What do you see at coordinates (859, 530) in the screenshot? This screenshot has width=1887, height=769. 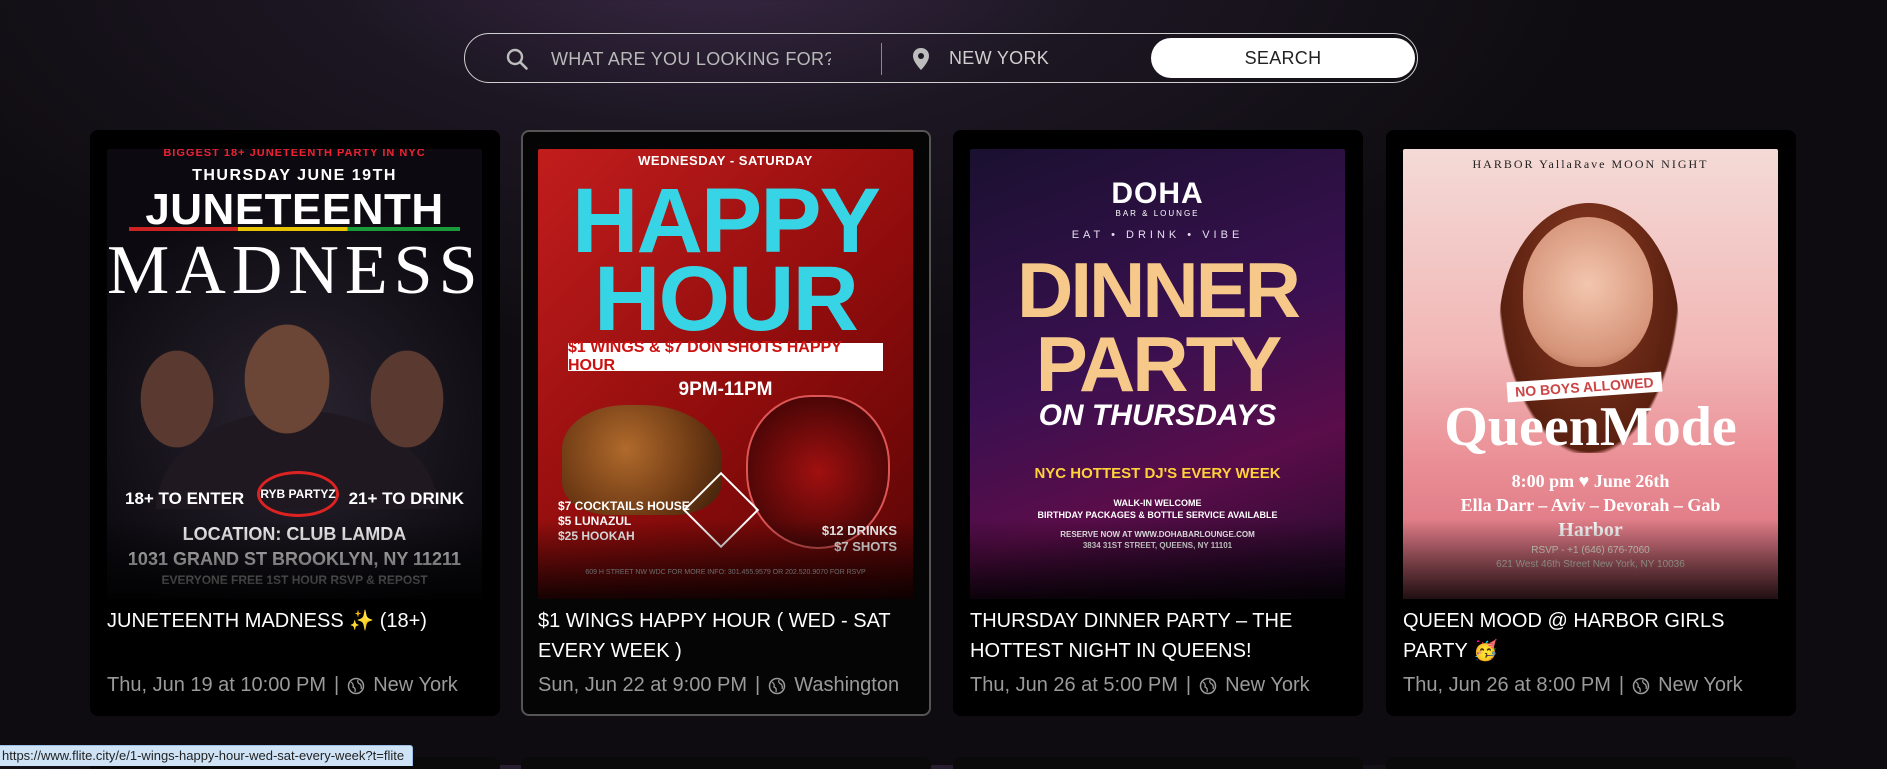 I see `poster-drink-item: $12 DRINKS` at bounding box center [859, 530].